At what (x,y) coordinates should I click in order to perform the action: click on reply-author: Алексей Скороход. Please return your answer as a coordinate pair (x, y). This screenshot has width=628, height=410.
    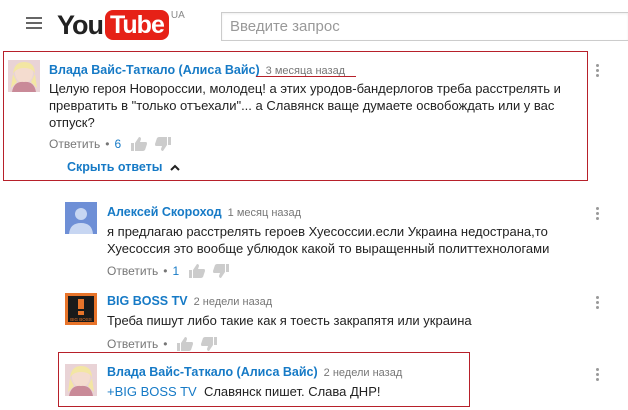
    Looking at the image, I should click on (164, 212).